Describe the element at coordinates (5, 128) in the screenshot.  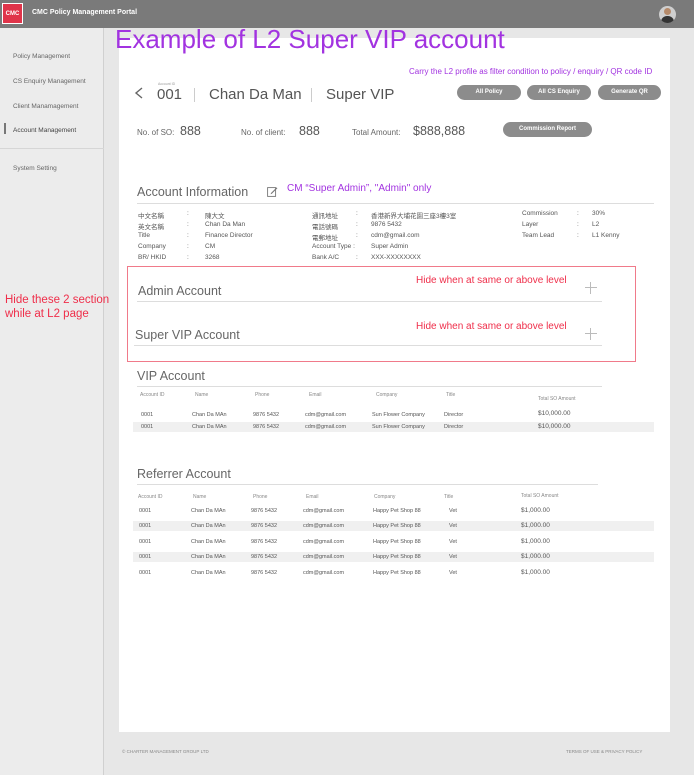
I see `sidebar-active-indicator` at that location.